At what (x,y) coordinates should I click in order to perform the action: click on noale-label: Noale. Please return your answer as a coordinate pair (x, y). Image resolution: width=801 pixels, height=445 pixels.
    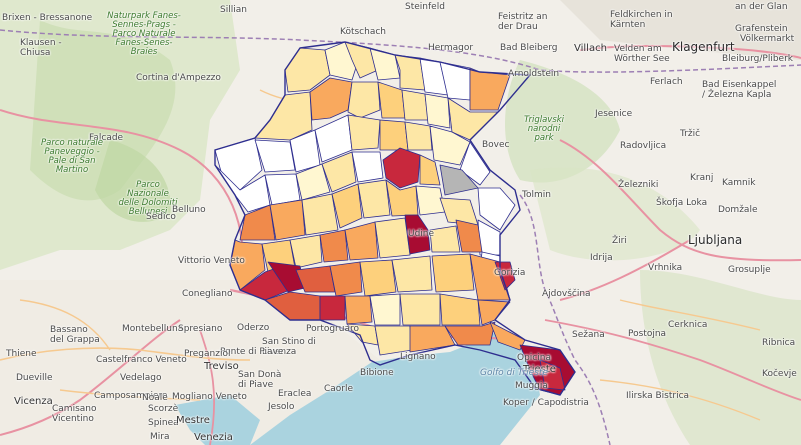
    Looking at the image, I should click on (155, 398).